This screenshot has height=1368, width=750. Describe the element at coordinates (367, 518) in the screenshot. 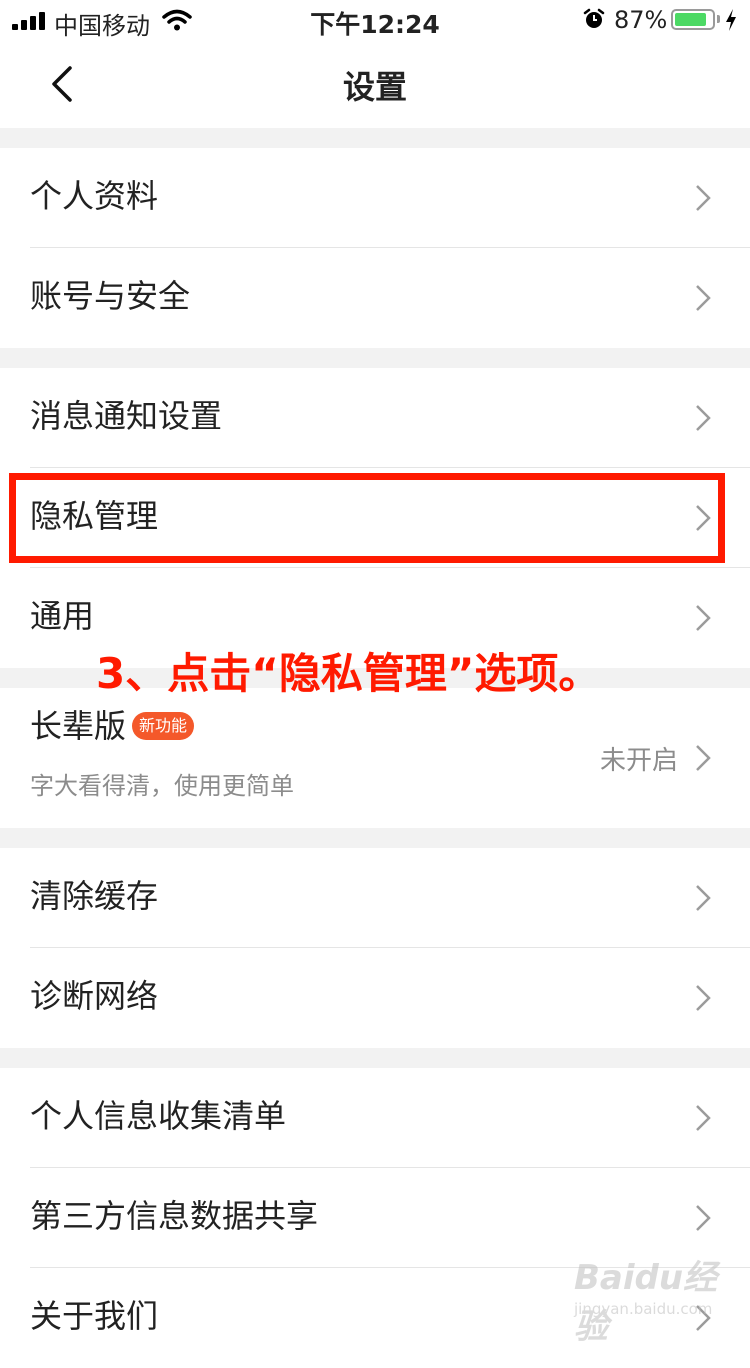

I see `highlight-box` at that location.